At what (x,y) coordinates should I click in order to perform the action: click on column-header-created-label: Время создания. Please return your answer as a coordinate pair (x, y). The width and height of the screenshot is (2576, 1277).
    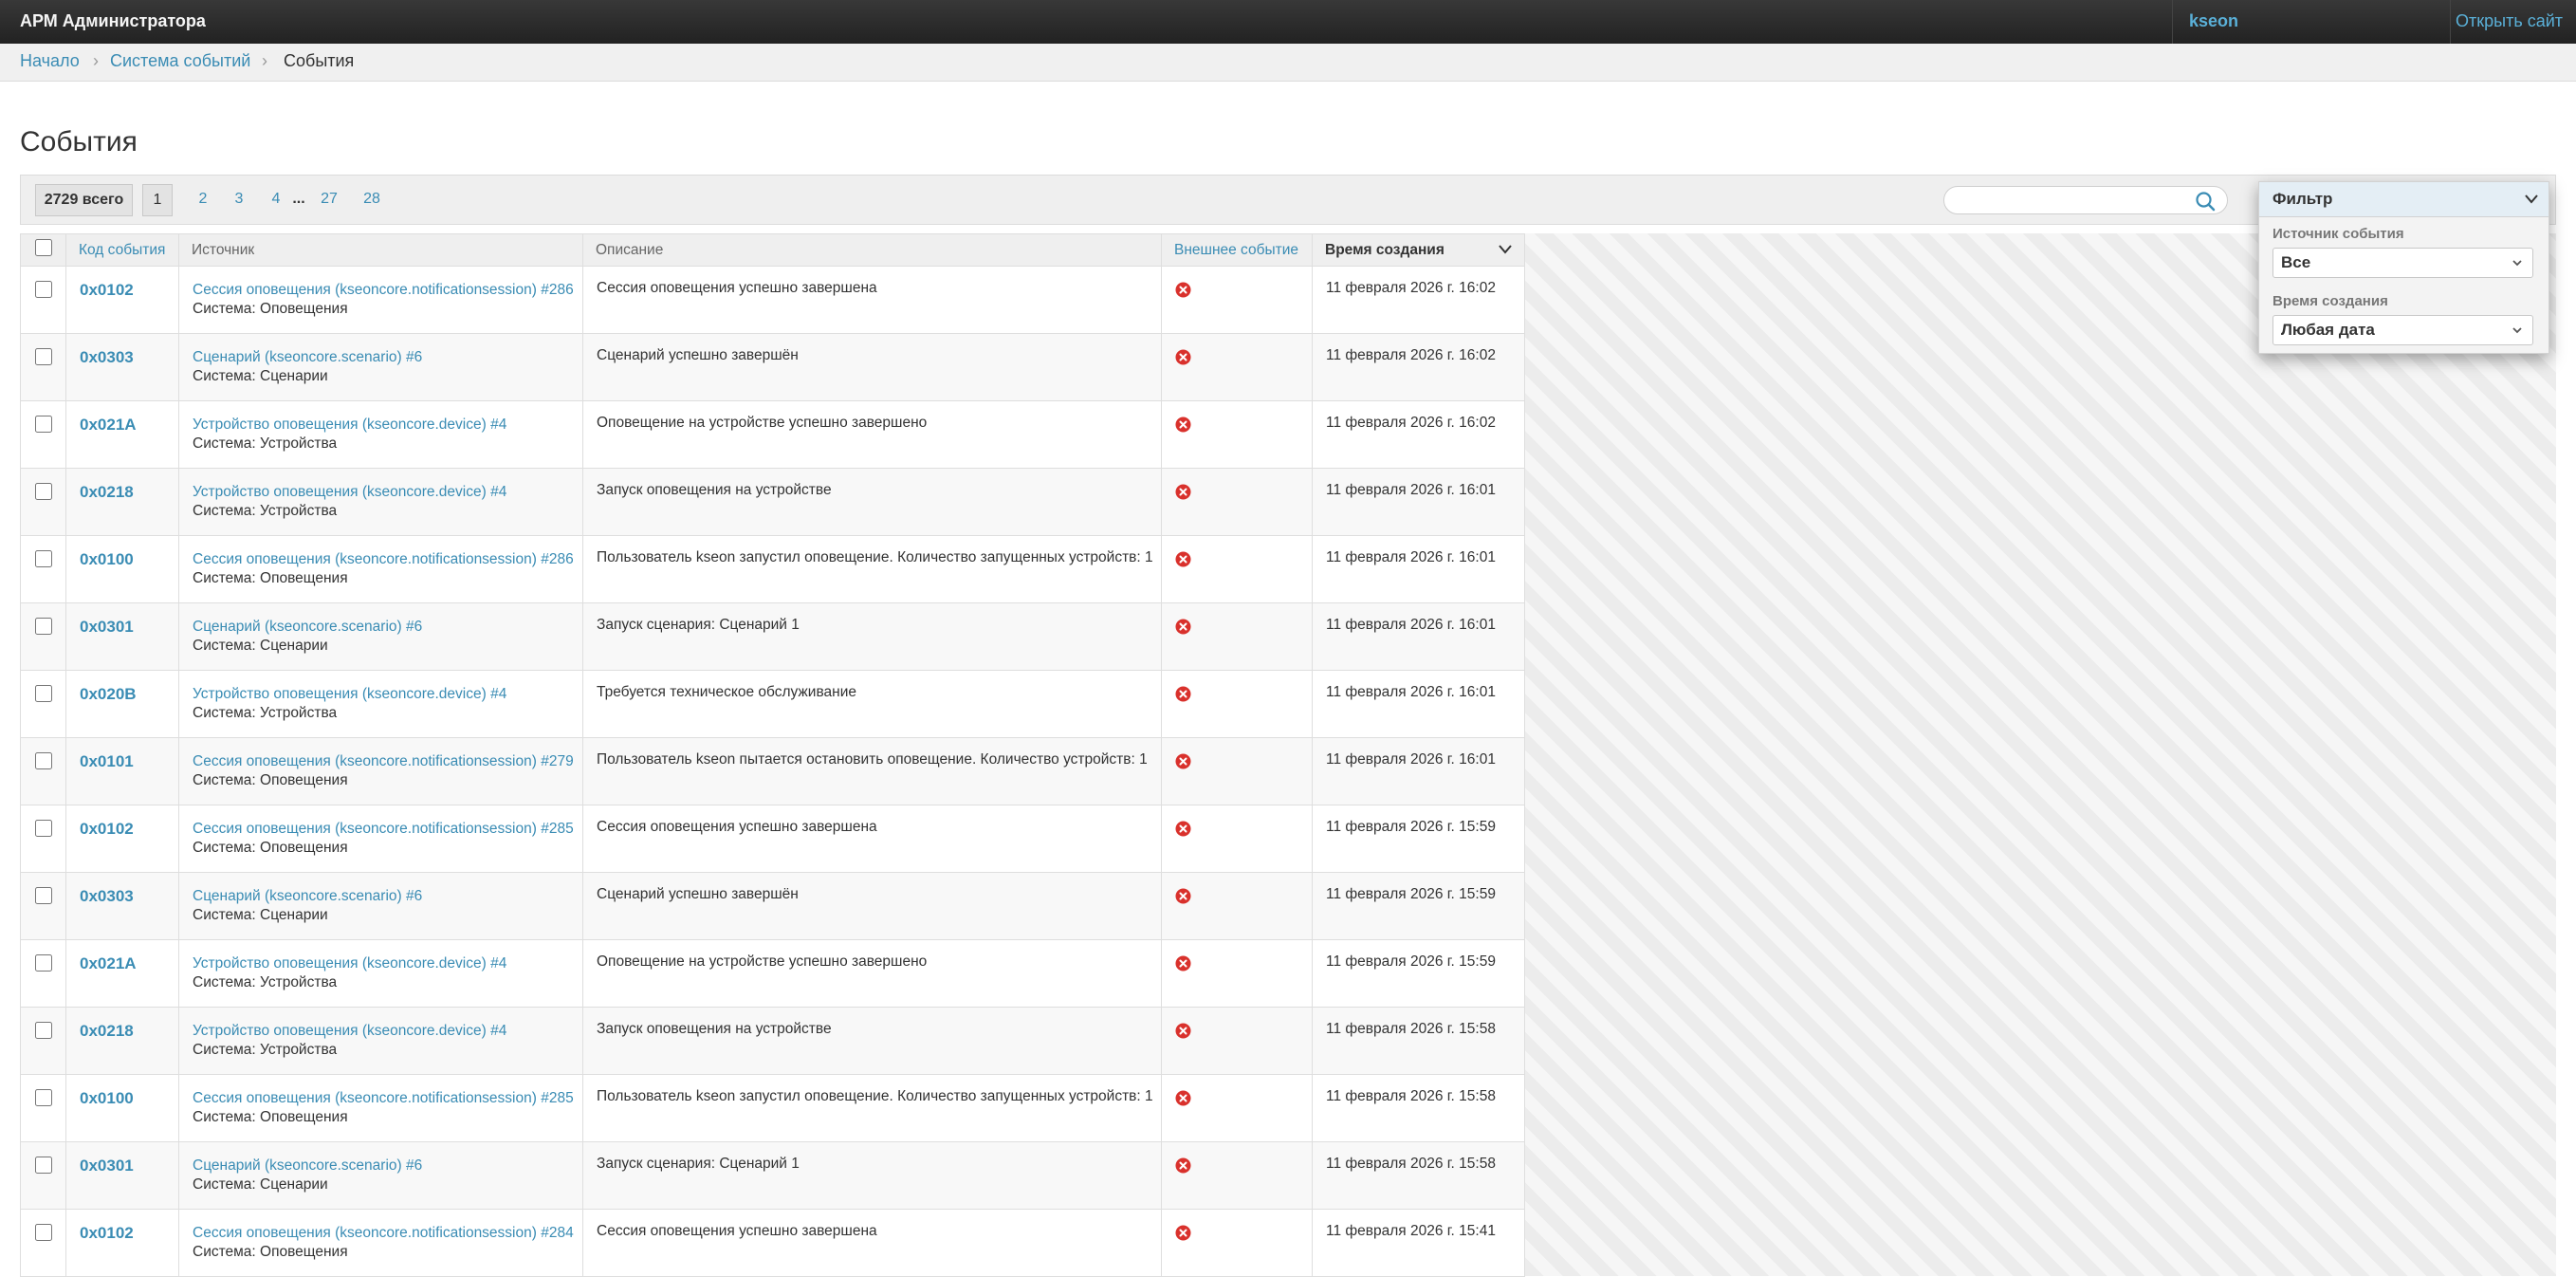
    Looking at the image, I should click on (1384, 250).